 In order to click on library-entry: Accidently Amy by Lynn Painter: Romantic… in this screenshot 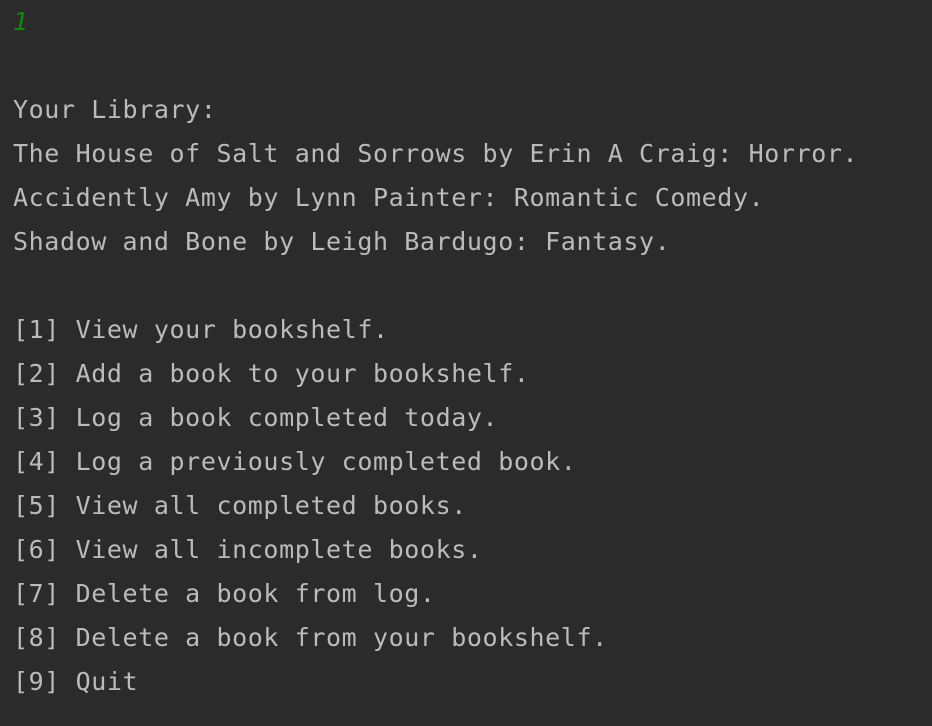, I will do `click(389, 197)`.